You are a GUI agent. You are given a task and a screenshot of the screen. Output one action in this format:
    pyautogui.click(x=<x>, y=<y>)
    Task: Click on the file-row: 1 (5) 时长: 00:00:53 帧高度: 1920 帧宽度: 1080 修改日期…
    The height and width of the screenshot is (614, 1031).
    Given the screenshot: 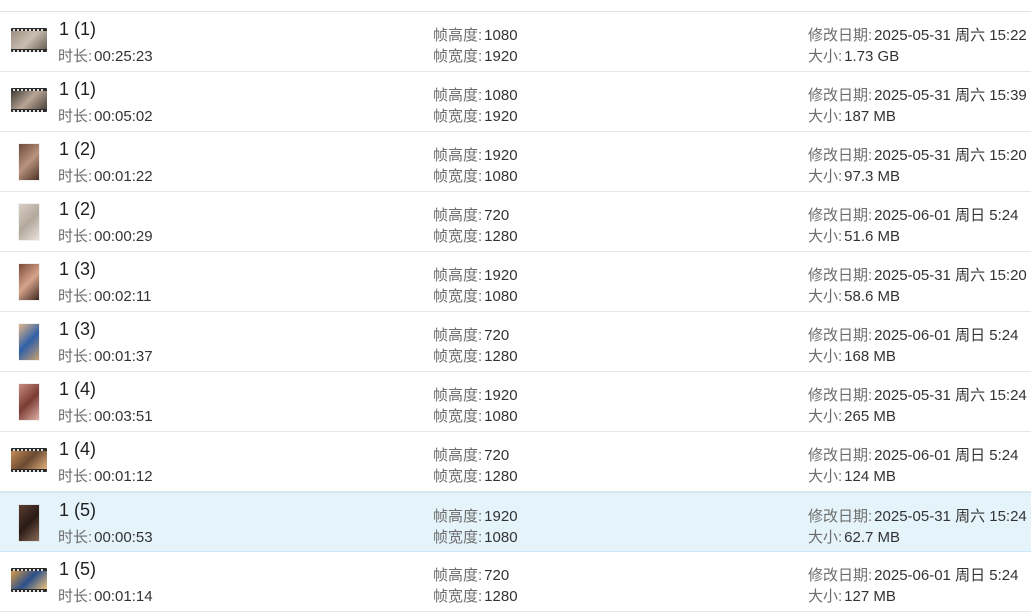 What is the action you would take?
    pyautogui.click(x=515, y=522)
    